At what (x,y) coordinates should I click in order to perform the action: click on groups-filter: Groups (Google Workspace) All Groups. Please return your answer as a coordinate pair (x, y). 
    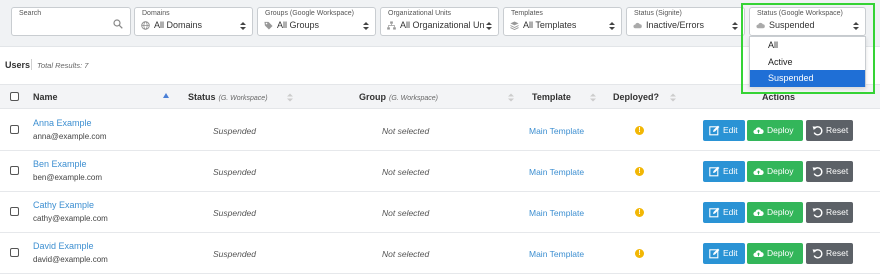
    Looking at the image, I should click on (316, 21).